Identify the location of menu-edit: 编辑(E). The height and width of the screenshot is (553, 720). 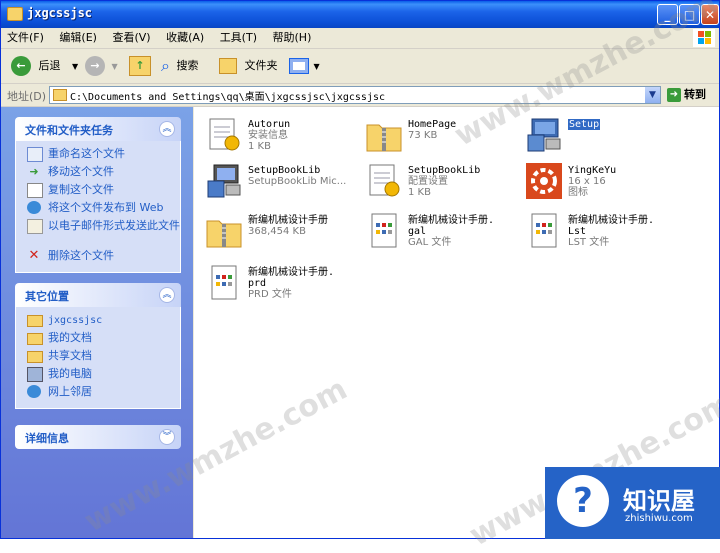
(78, 37).